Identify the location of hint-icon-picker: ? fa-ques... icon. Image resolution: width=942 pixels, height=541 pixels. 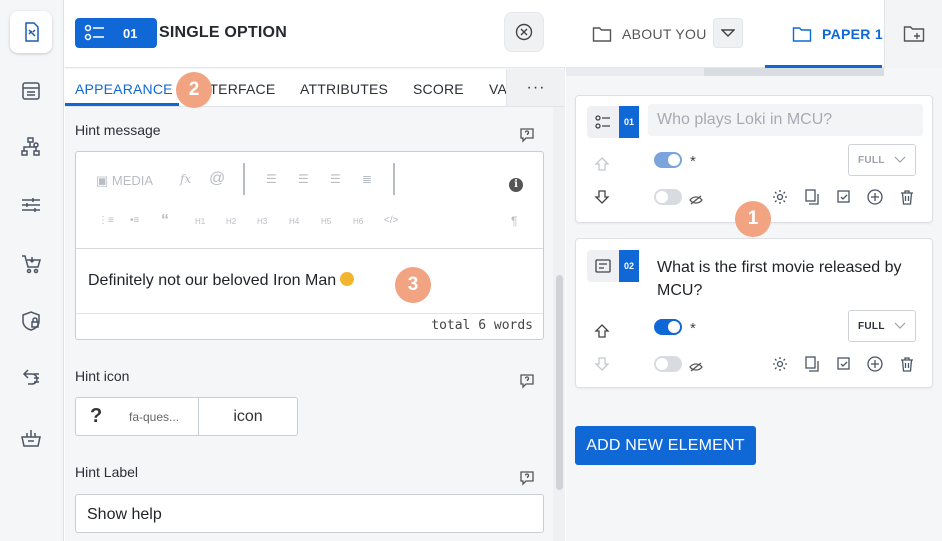
(186, 416).